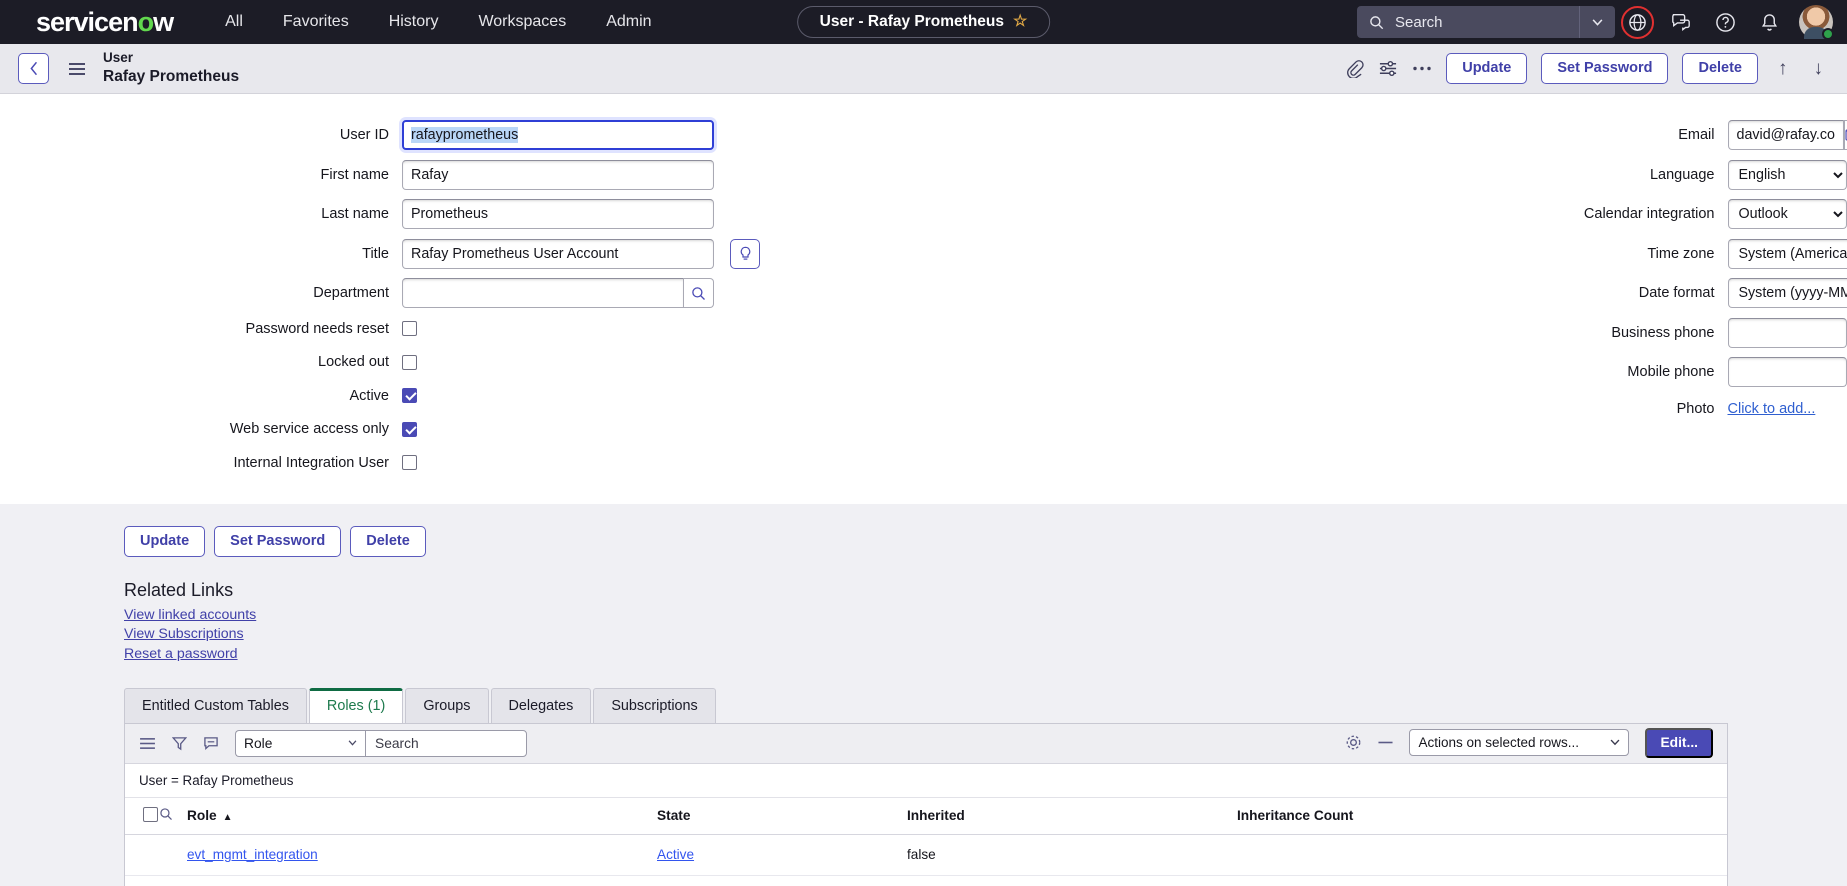  Describe the element at coordinates (1487, 68) in the screenshot. I see `update-button-top: Update` at that location.